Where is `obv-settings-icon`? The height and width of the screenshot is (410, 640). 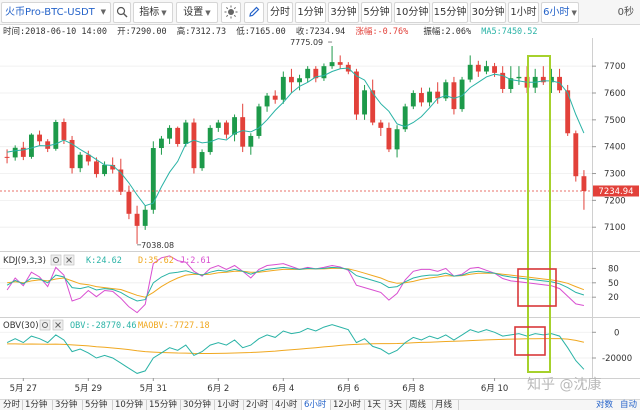 obv-settings-icon is located at coordinates (45, 325).